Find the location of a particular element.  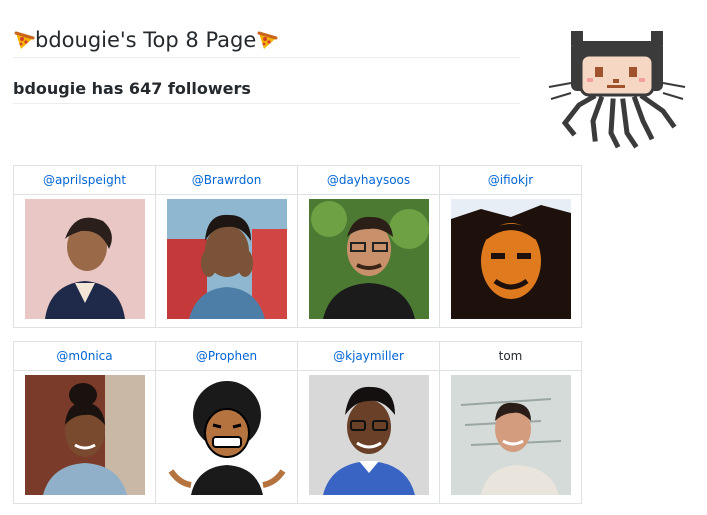

friend-cell: @aprilspeight is located at coordinates (84, 180).